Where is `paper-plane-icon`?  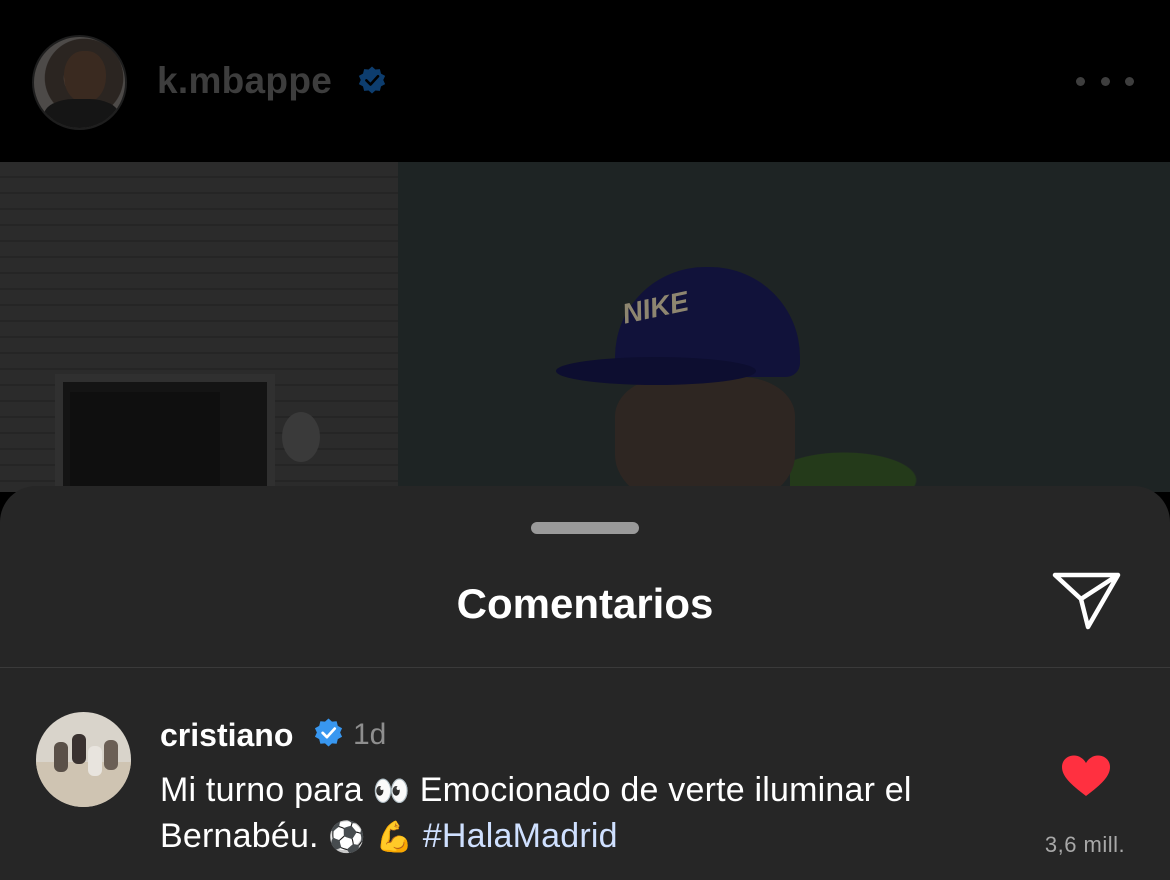 paper-plane-icon is located at coordinates (1086, 600).